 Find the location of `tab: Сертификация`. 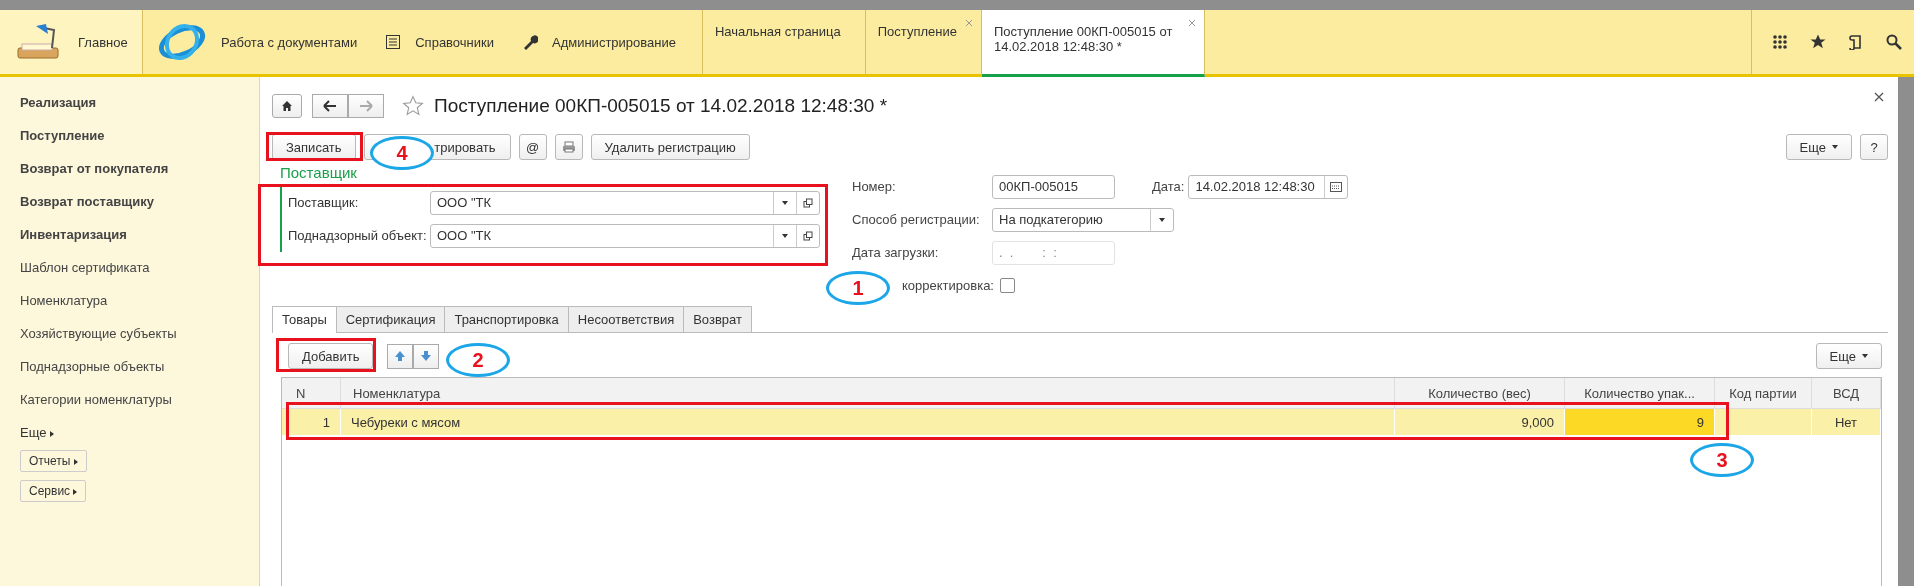

tab: Сертификация is located at coordinates (390, 319).